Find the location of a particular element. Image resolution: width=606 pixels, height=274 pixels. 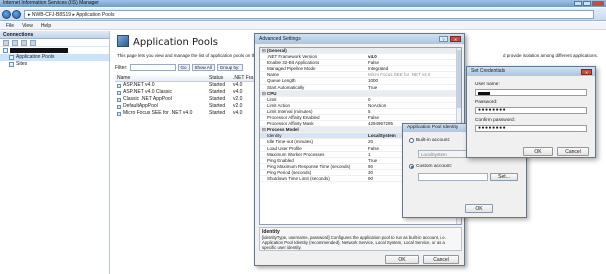

property-name: Ping Maximum Response Time (seconds) is located at coordinates (309, 166).